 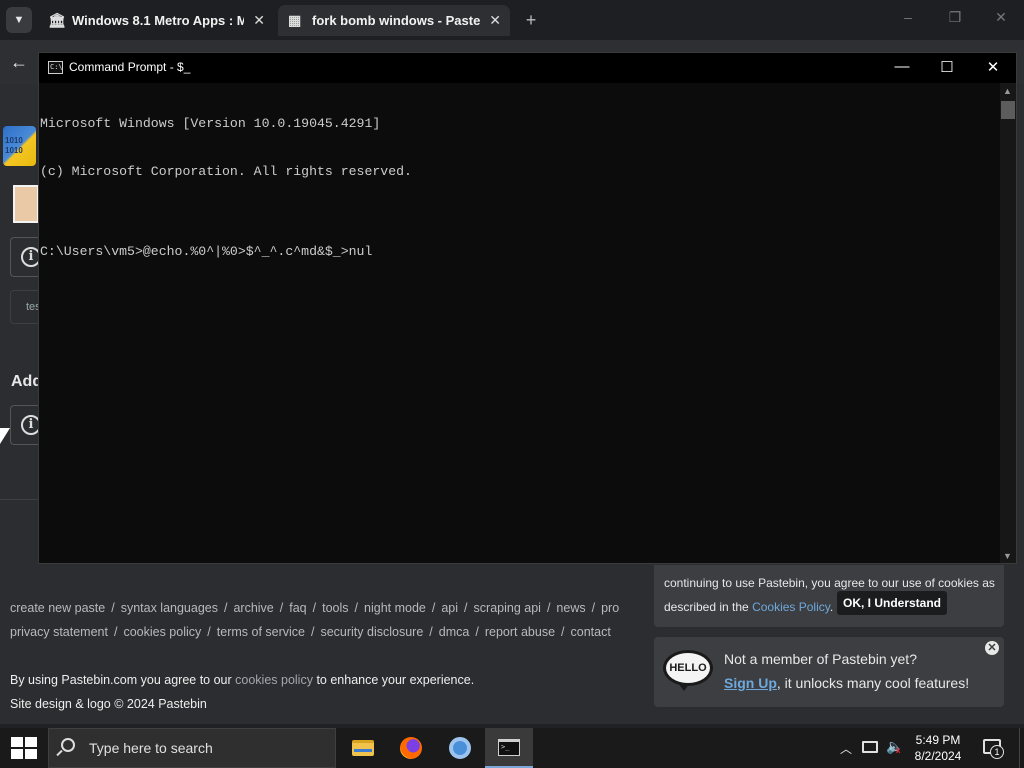 What do you see at coordinates (169, 608) in the screenshot?
I see `footer-link: syntax languages` at bounding box center [169, 608].